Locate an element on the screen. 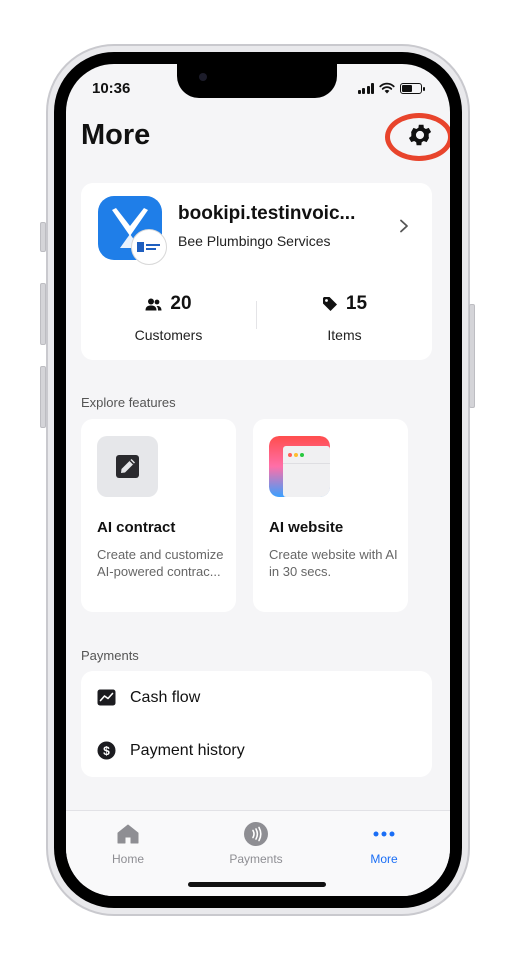  side-button-mute is located at coordinates (43, 237).